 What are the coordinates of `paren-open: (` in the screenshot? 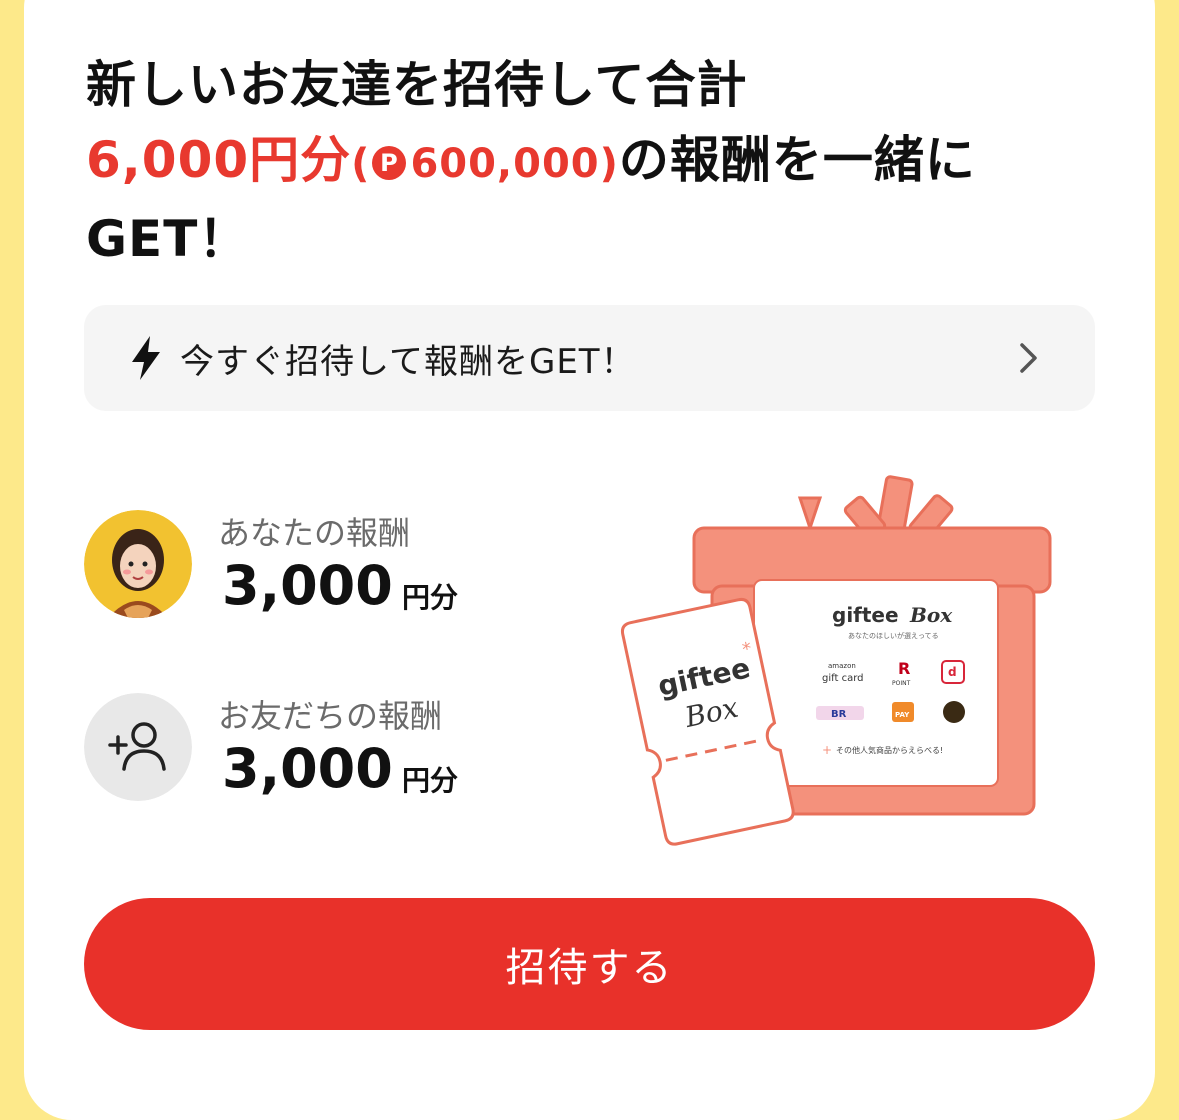 It's located at (361, 164).